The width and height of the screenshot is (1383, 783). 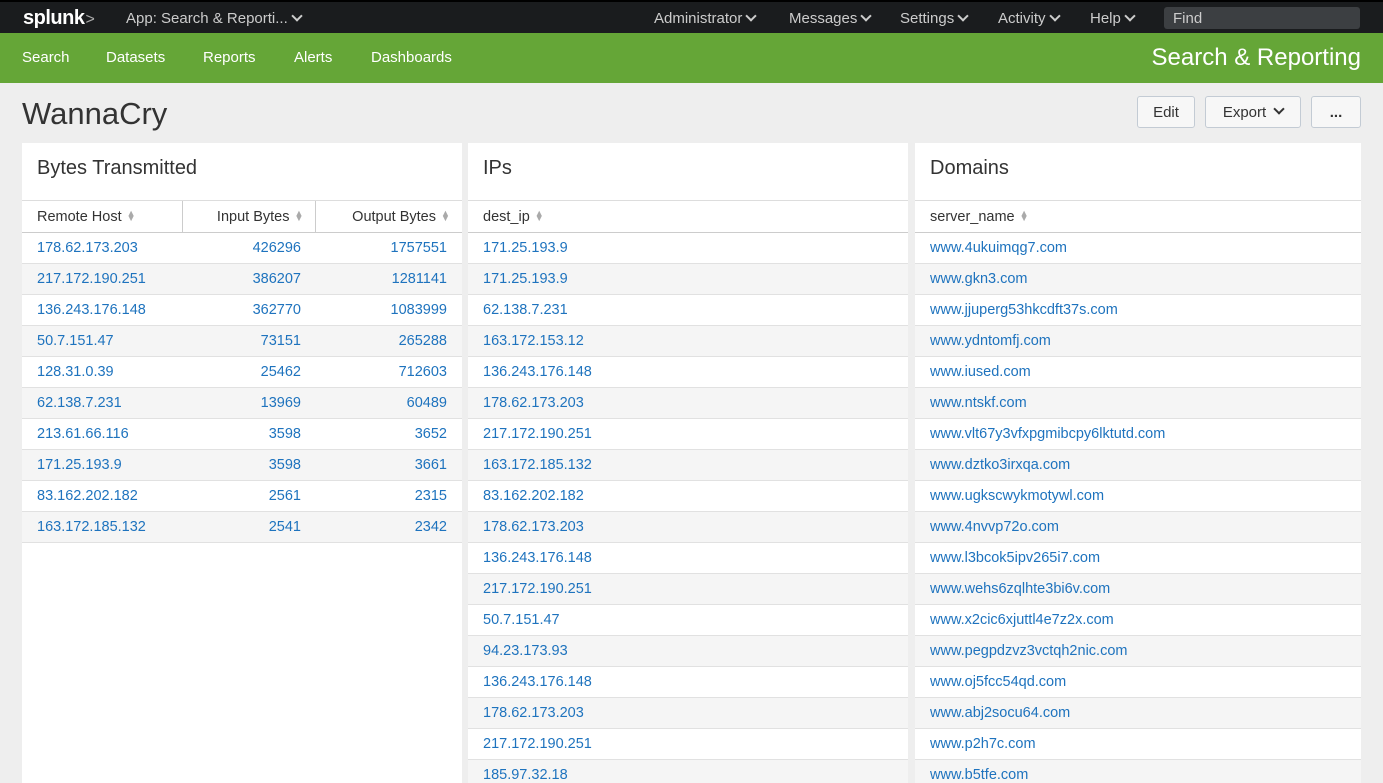 What do you see at coordinates (102, 465) in the screenshot?
I see `remote-host-cell: 171.25.193.9` at bounding box center [102, 465].